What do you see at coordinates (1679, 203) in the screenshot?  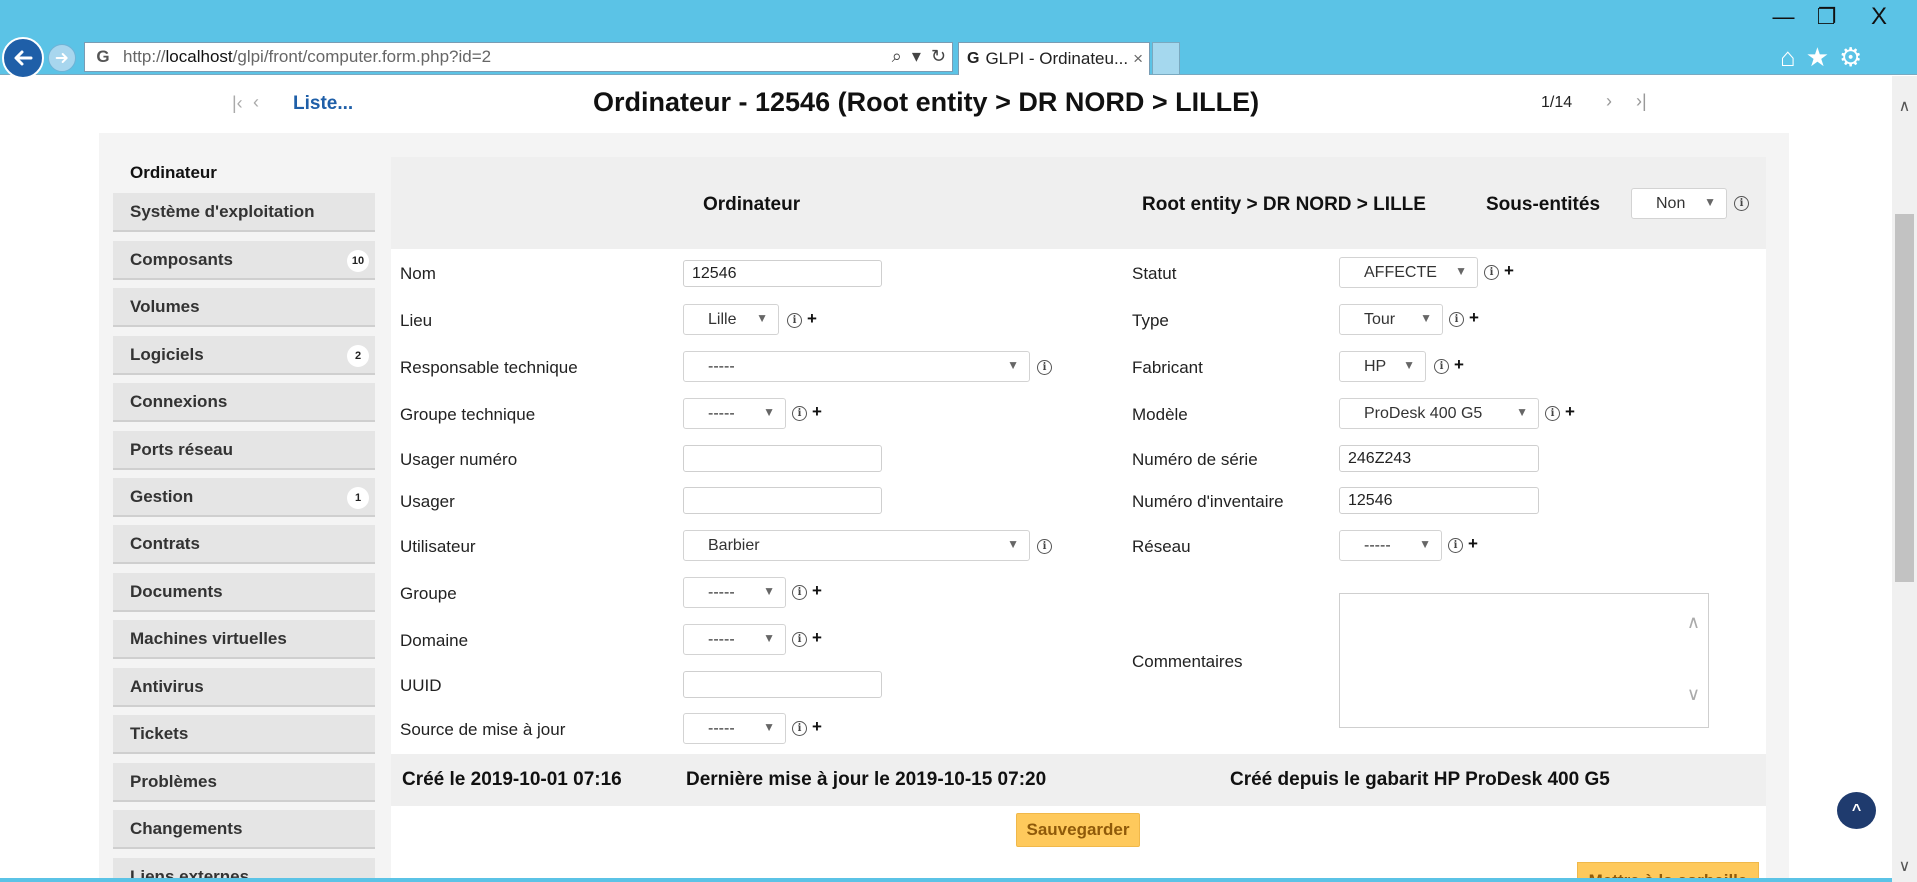 I see `subentities-select: Non ▼` at bounding box center [1679, 203].